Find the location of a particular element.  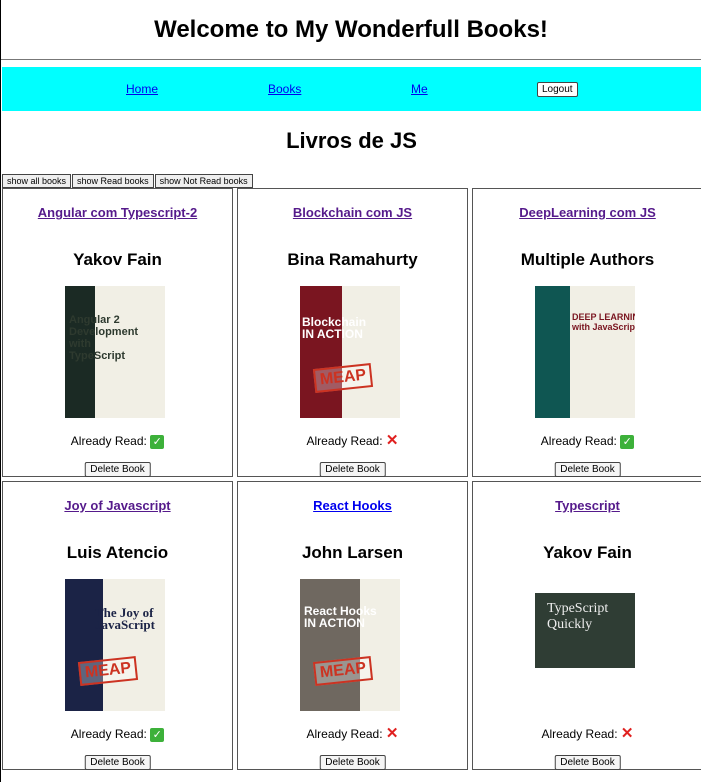

book-title-link: DeepLearning com JS is located at coordinates (587, 212).